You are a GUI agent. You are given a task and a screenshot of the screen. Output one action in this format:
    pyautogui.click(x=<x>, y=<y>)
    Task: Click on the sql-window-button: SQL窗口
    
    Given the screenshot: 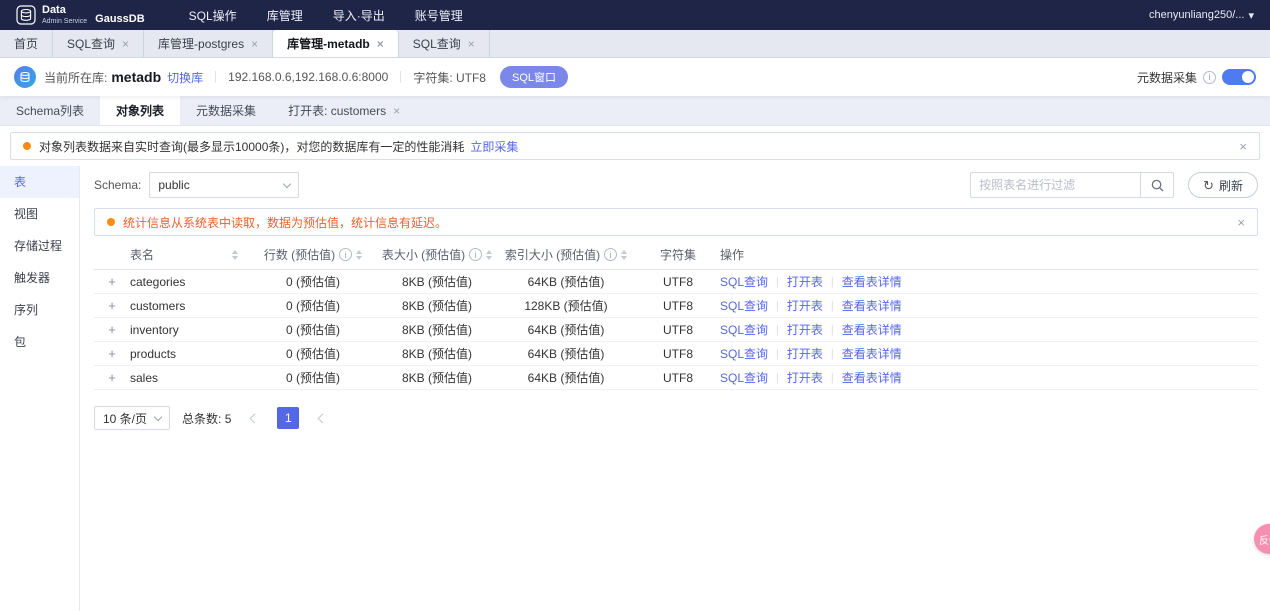 What is the action you would take?
    pyautogui.click(x=533, y=77)
    